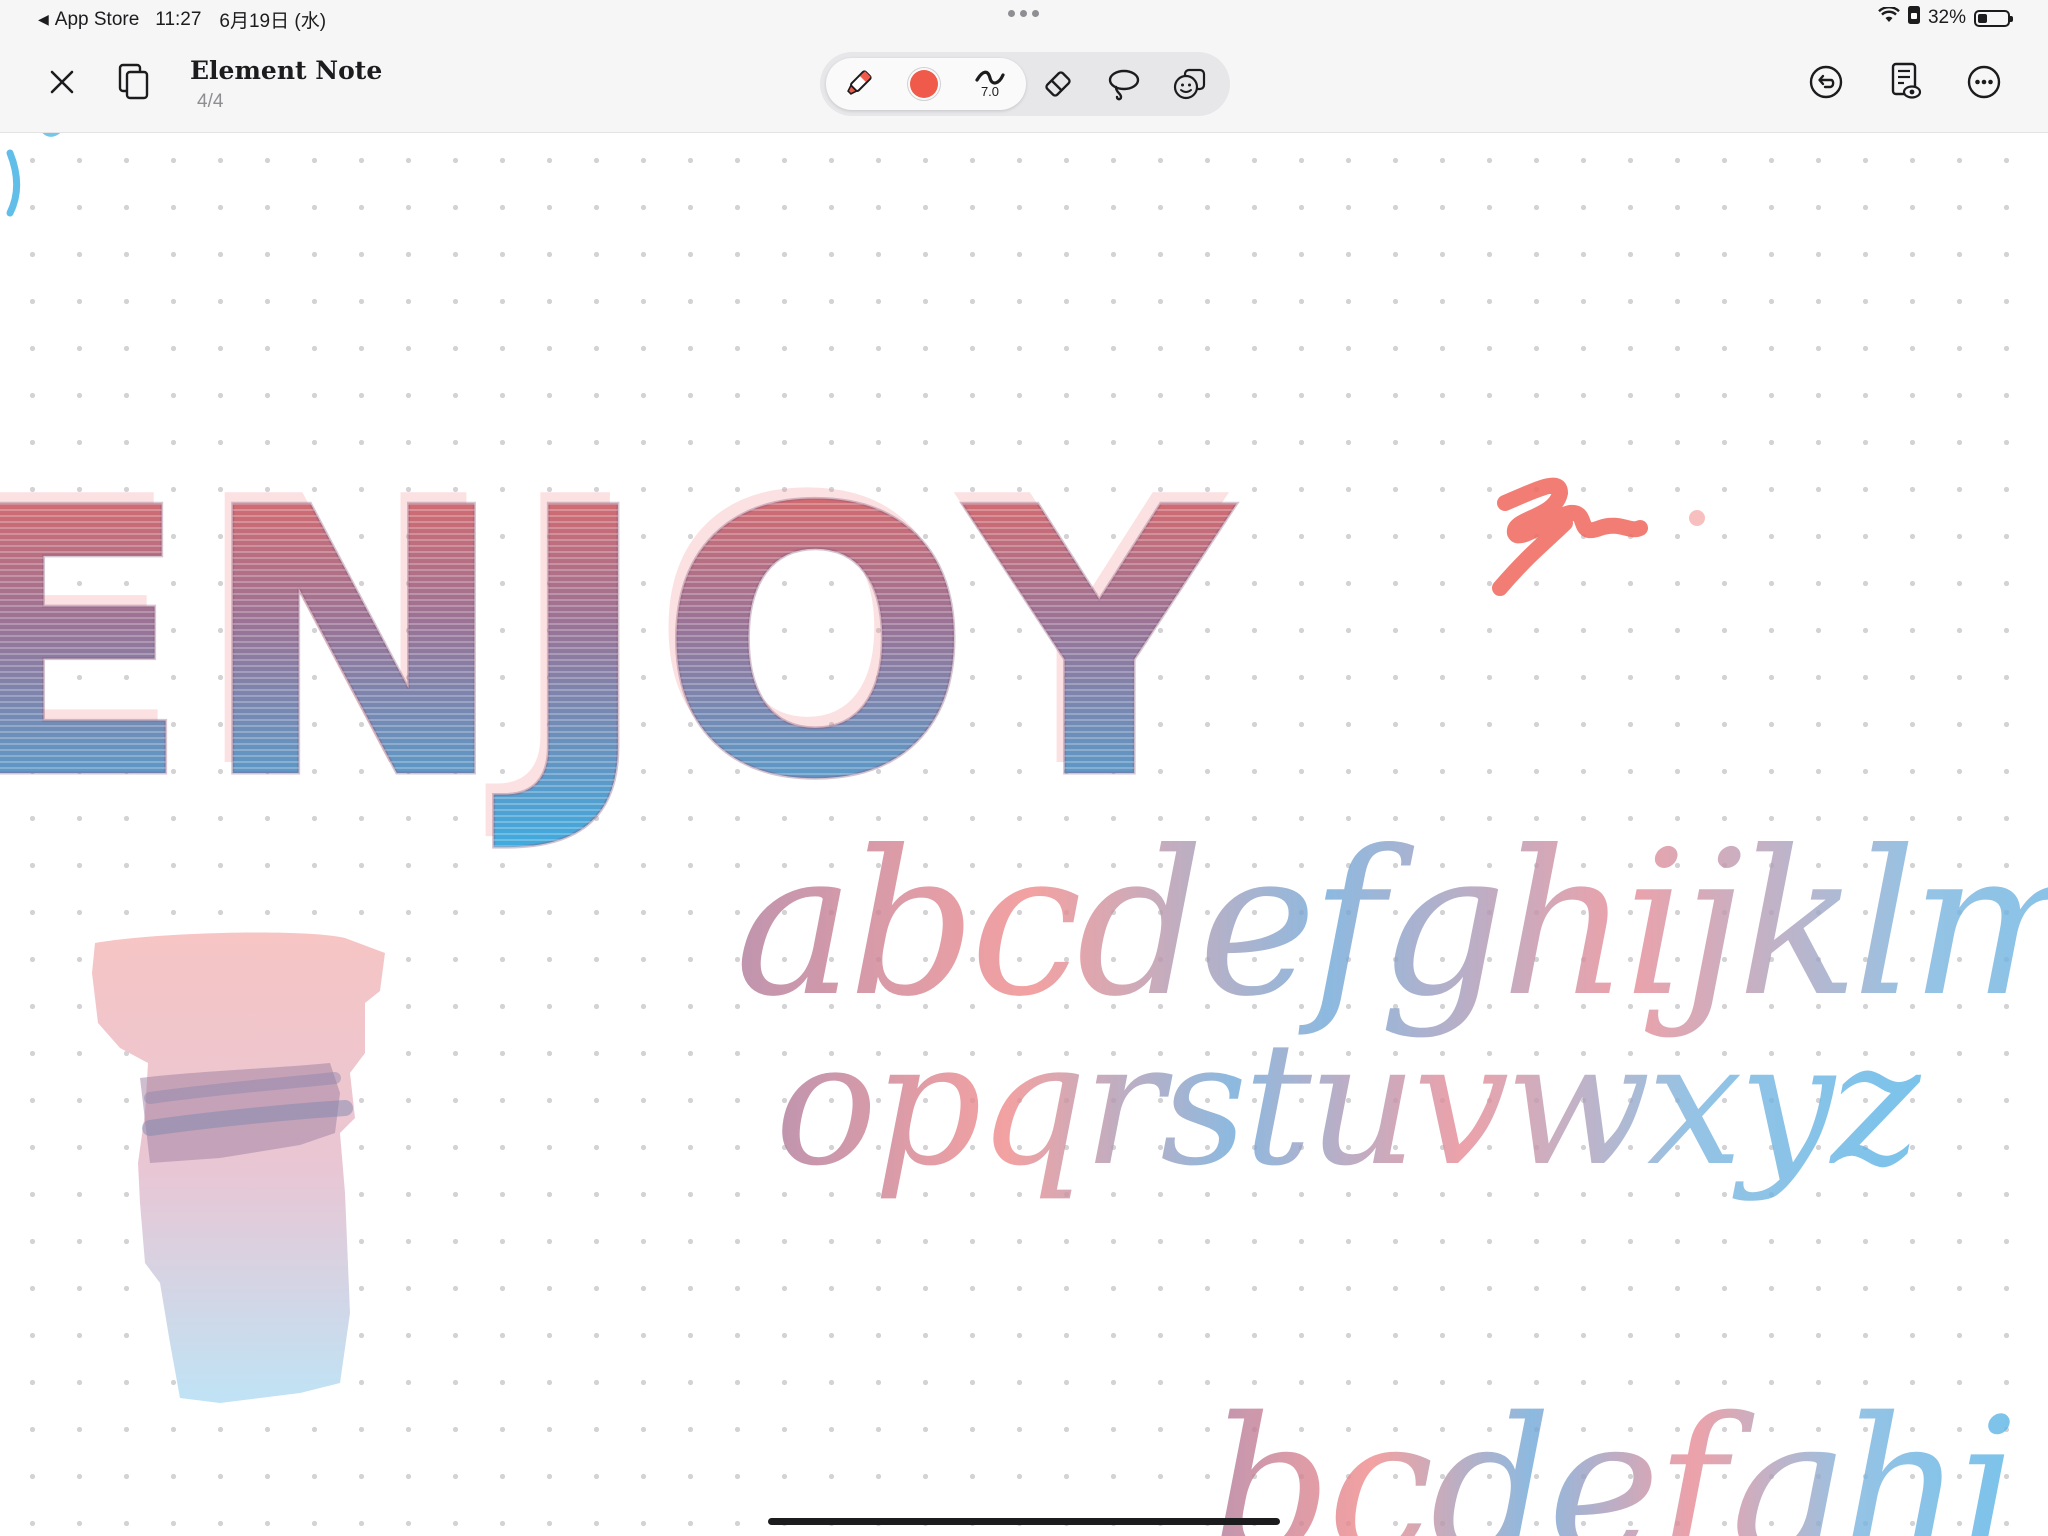 The width and height of the screenshot is (2048, 1536). I want to click on script-alphabet-row3: bcdefghi, so click(1612, 1456).